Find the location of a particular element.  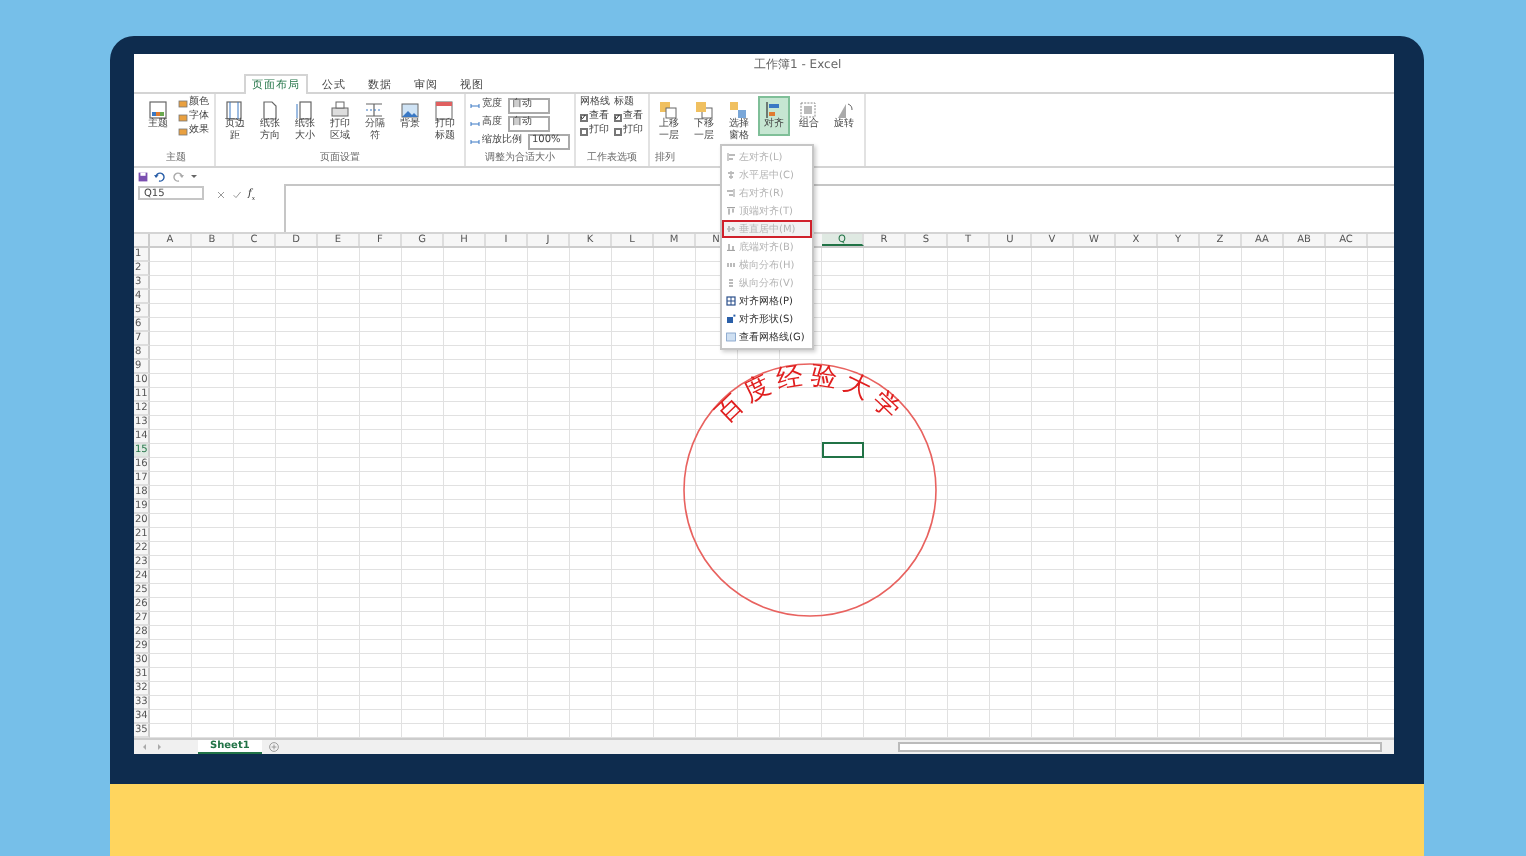

align-bottom-icon is located at coordinates (731, 247).